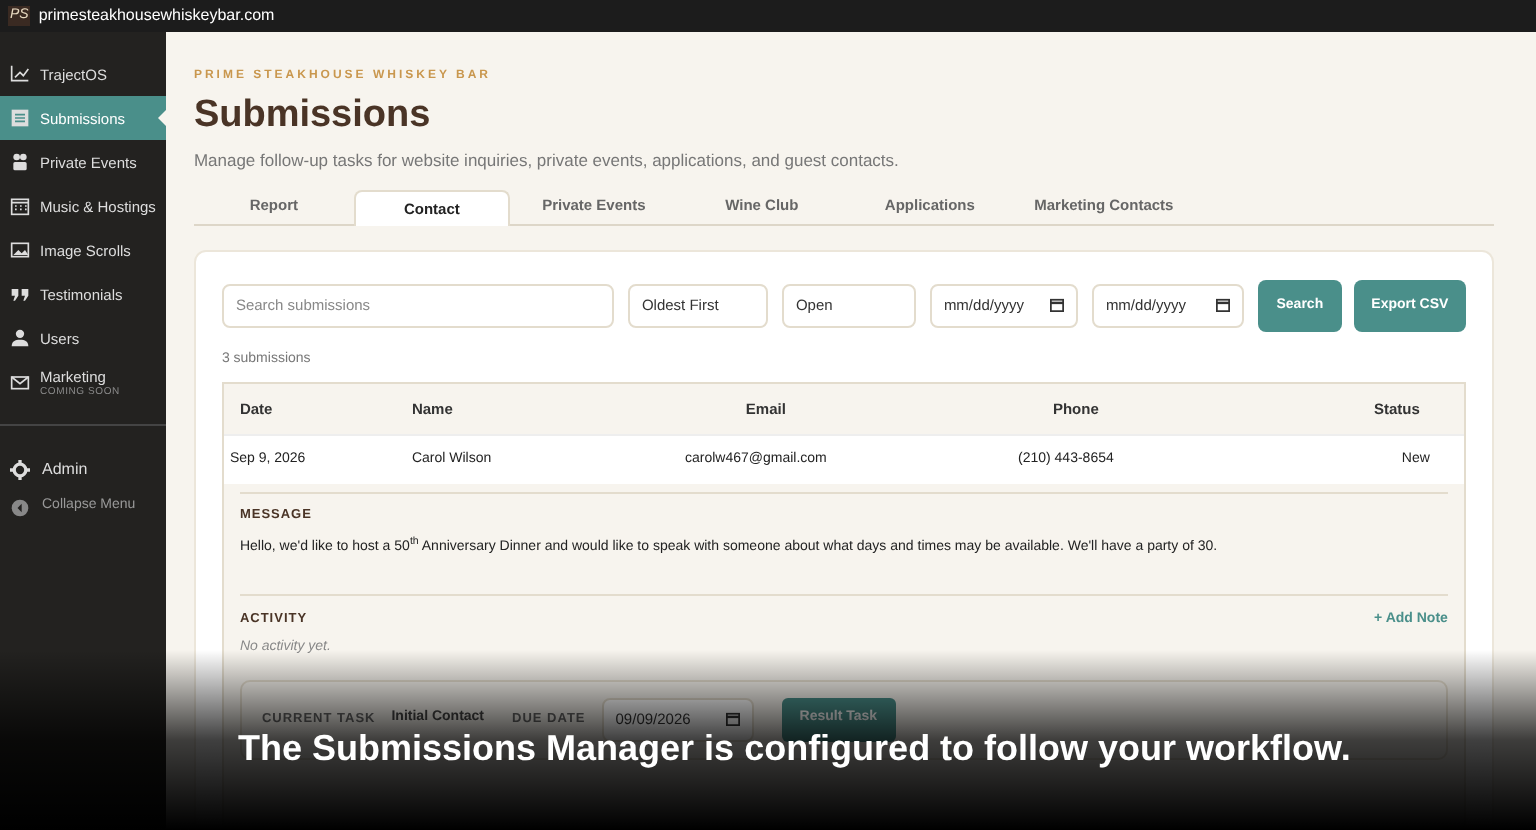 This screenshot has height=830, width=1536. I want to click on people-icon, so click(20, 162).